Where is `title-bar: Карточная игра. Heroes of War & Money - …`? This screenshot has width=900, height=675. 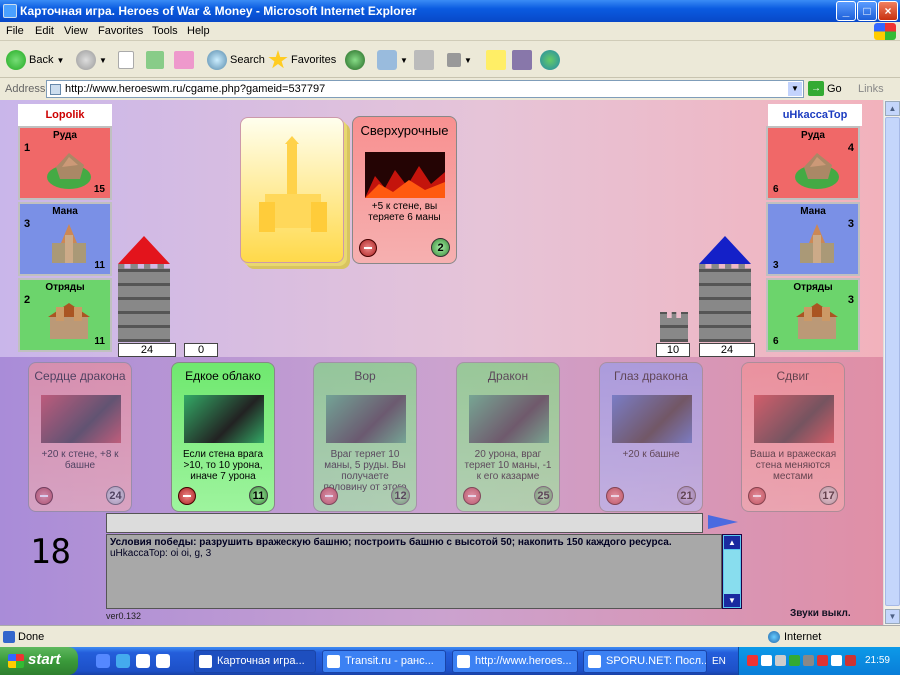
title-bar: Карточная игра. Heroes of War & Money - … is located at coordinates (450, 11).